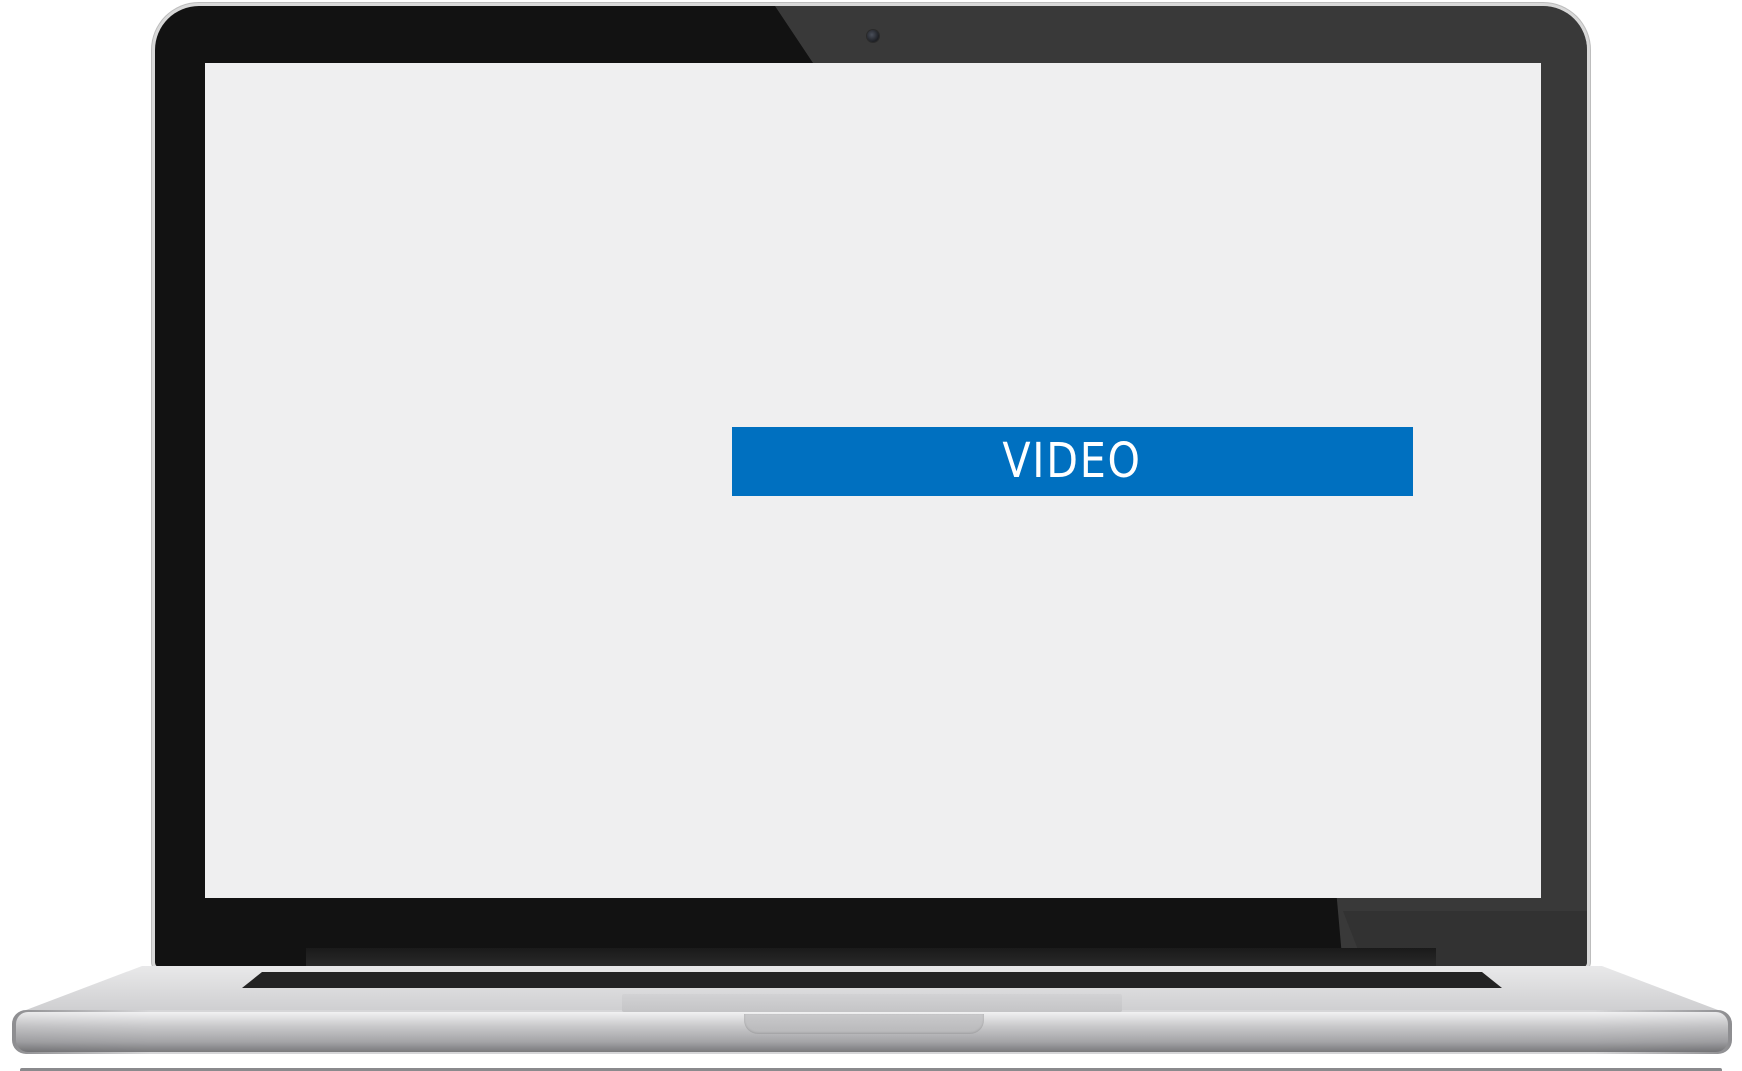  Describe the element at coordinates (872, 1003) in the screenshot. I see `trackpad` at that location.